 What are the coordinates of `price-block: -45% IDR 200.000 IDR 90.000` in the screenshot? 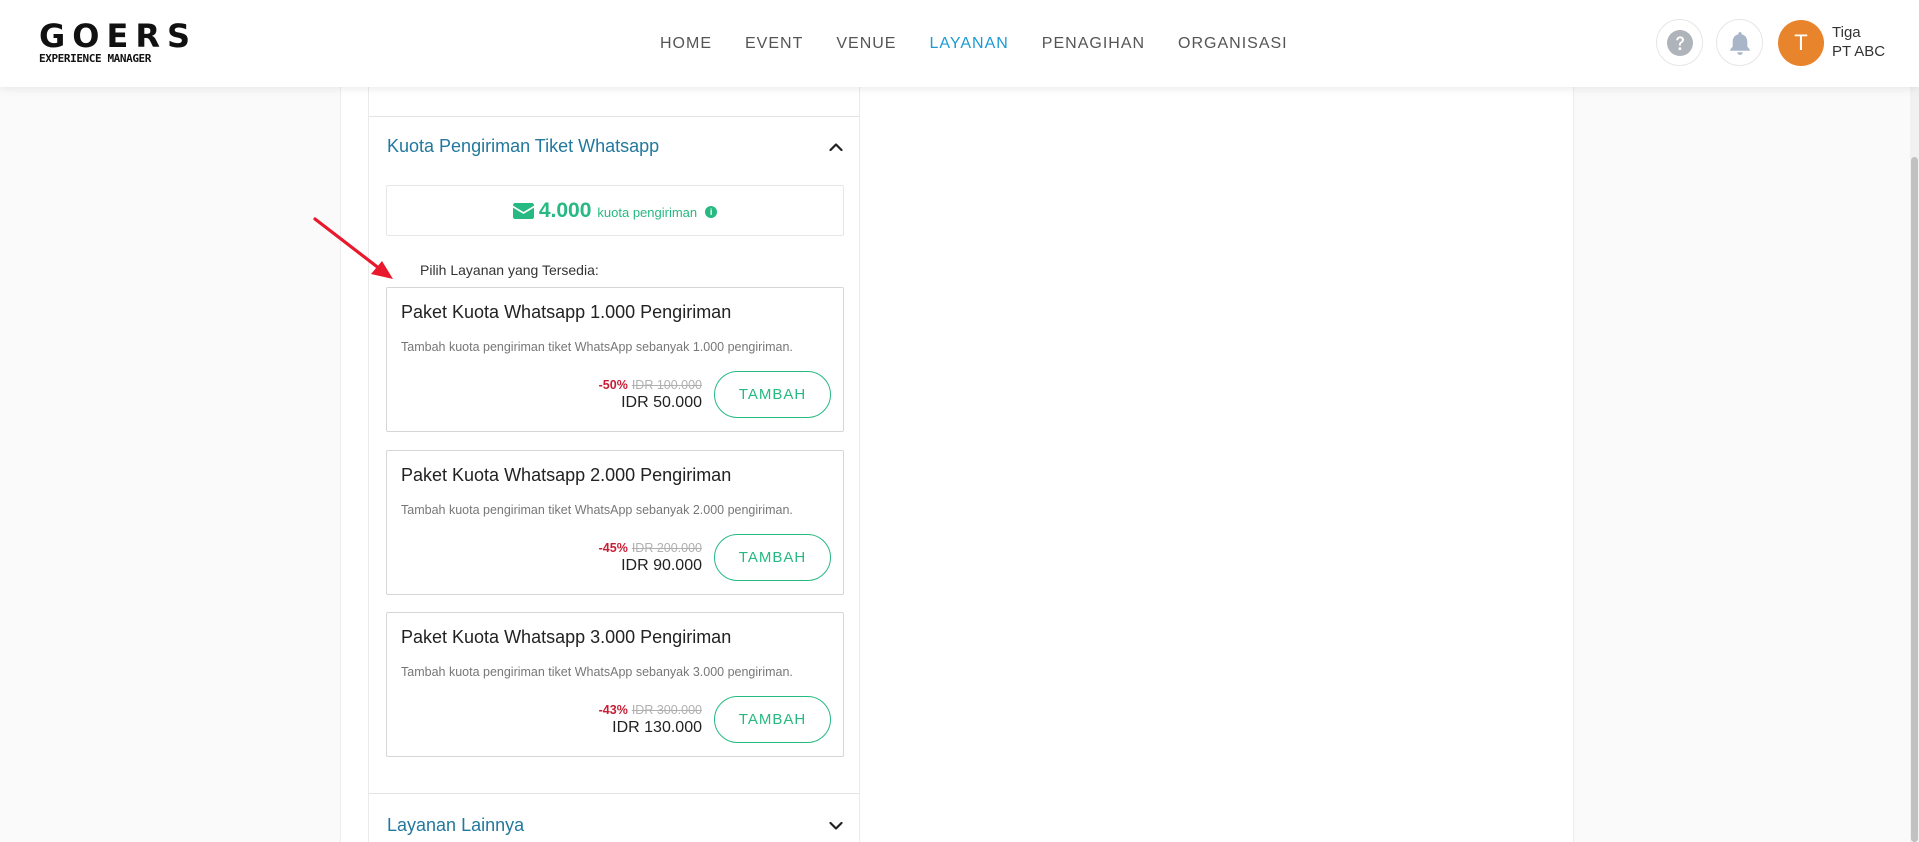 It's located at (650, 558).